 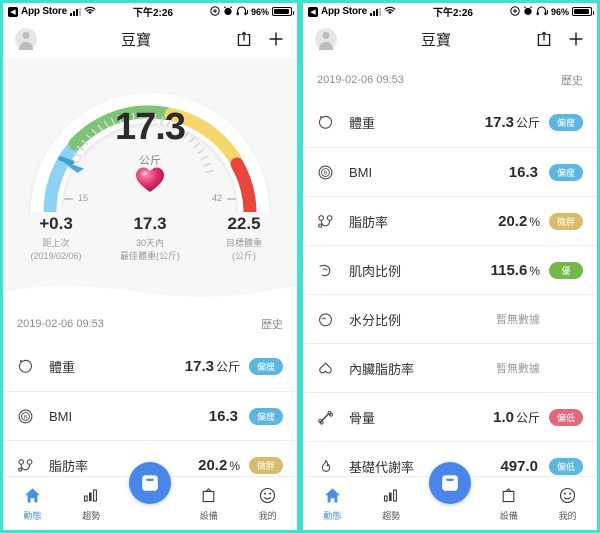 I want to click on tab-label: 我的, so click(x=567, y=516).